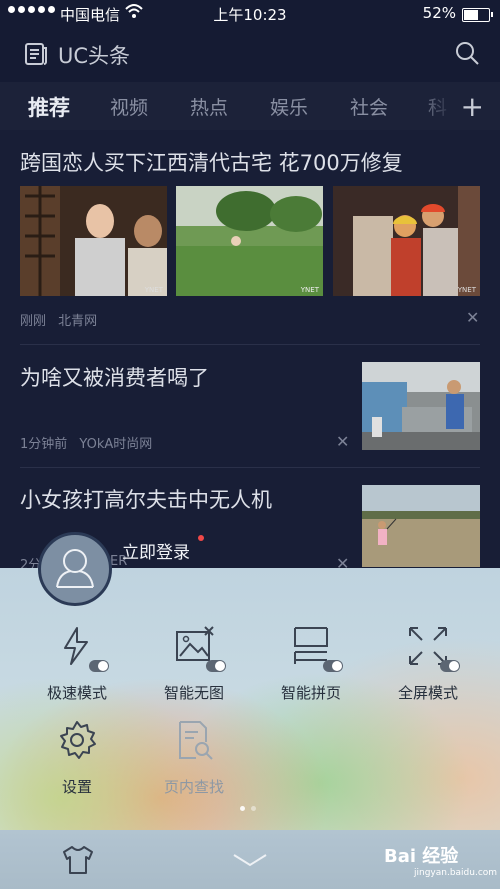  Describe the element at coordinates (433, 648) in the screenshot. I see `fullscreen-icon` at that location.